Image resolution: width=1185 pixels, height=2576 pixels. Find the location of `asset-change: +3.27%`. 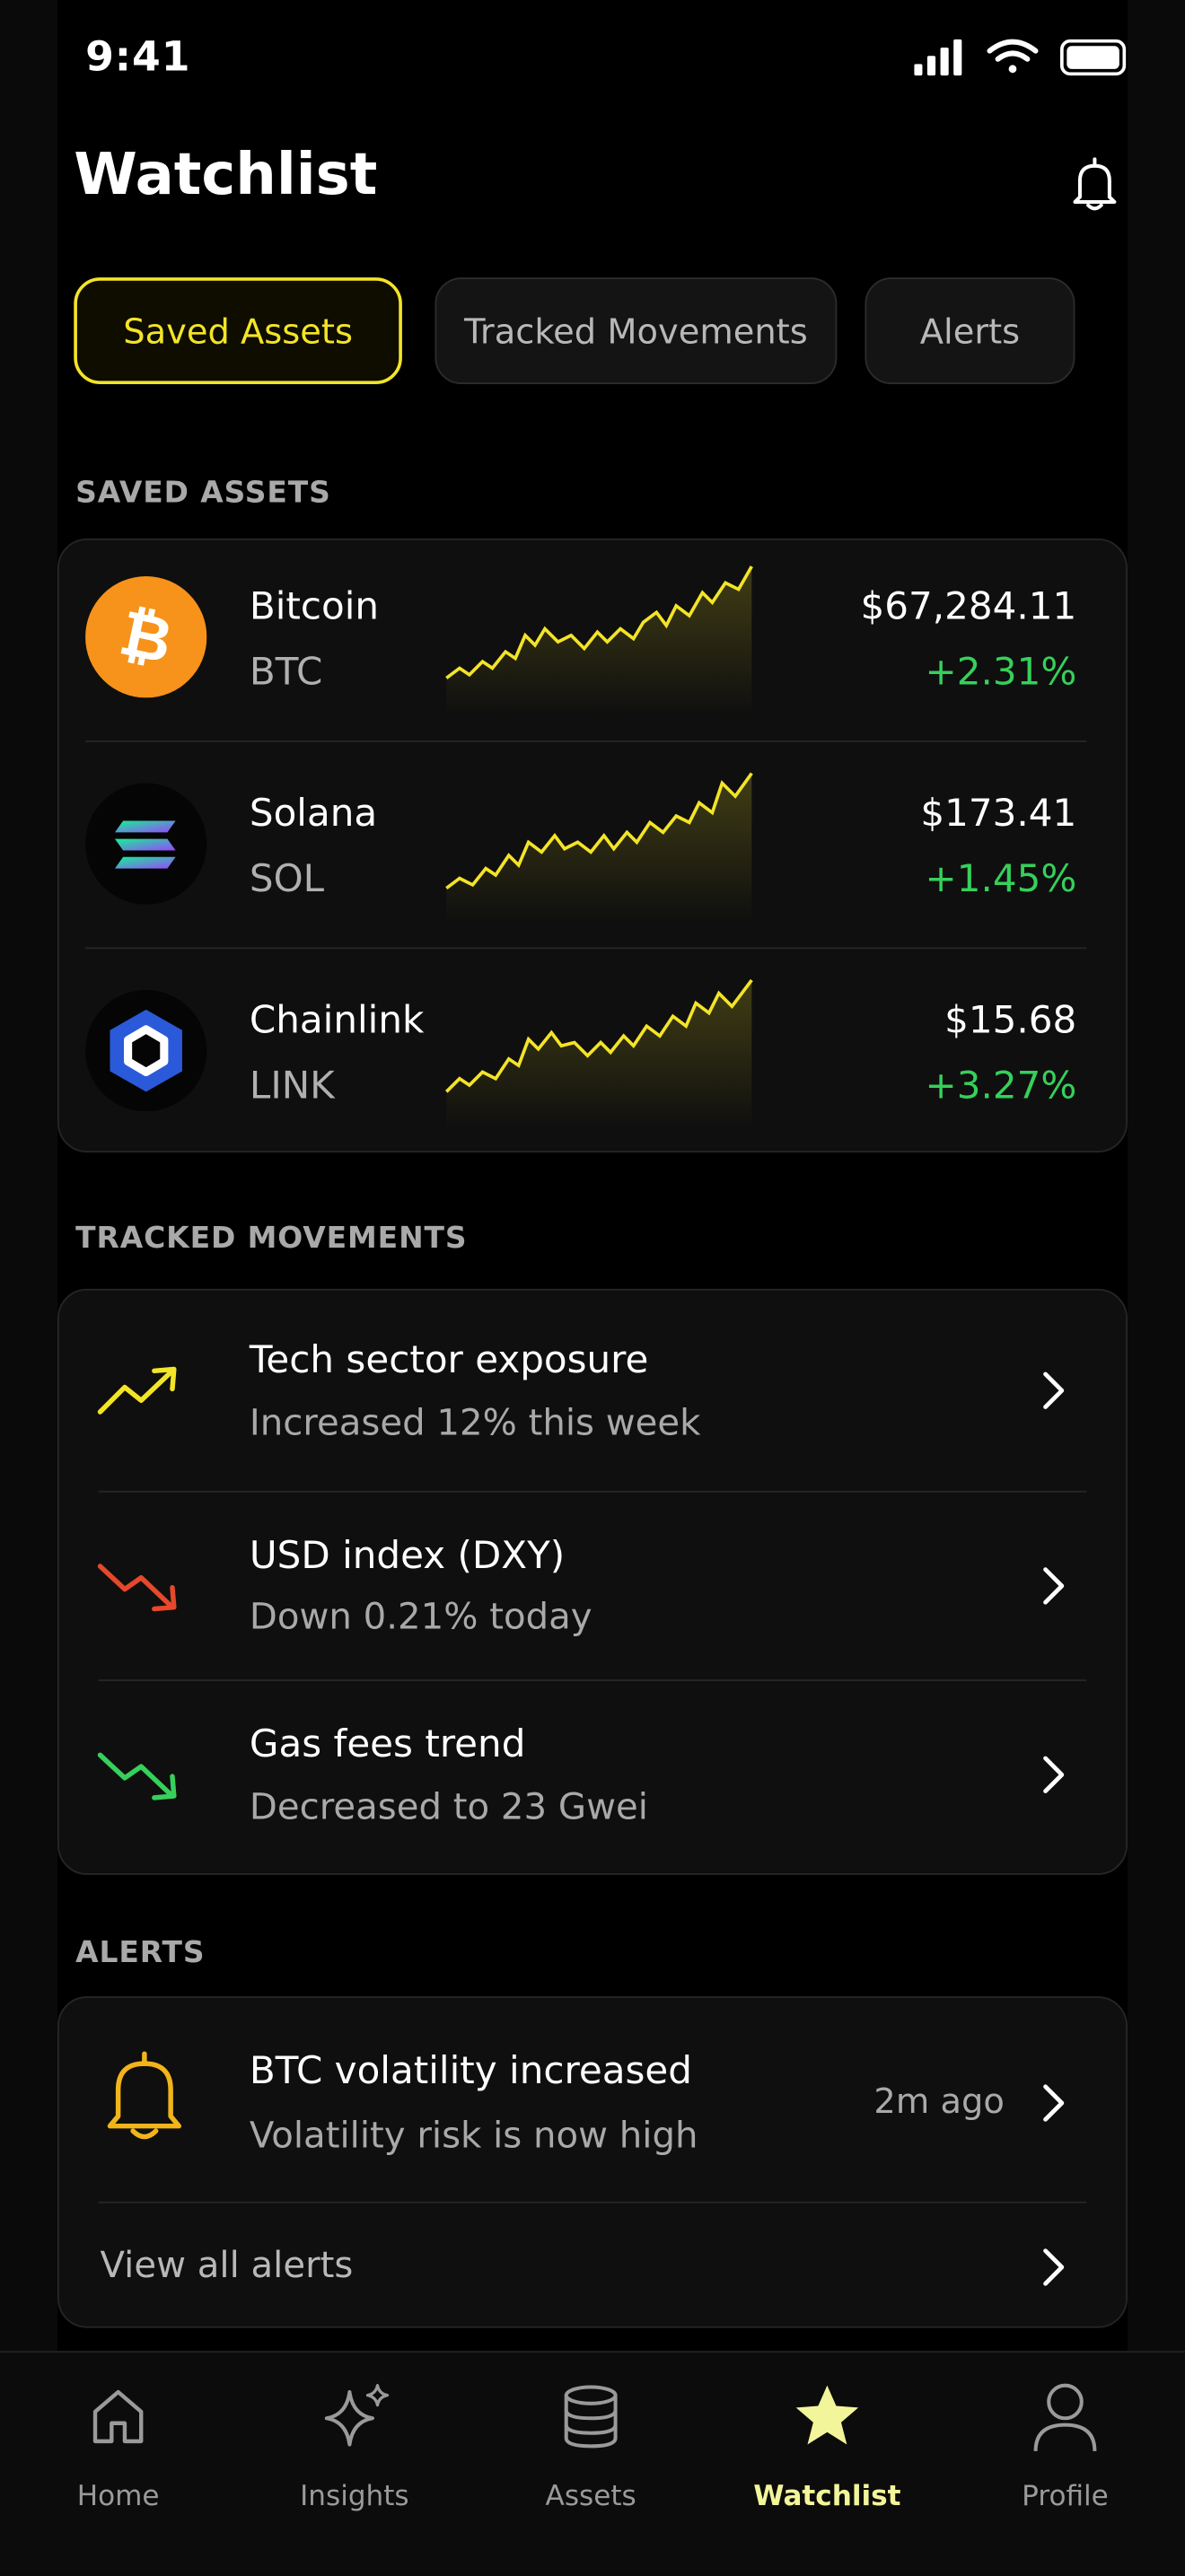

asset-change: +3.27% is located at coordinates (1001, 1086).